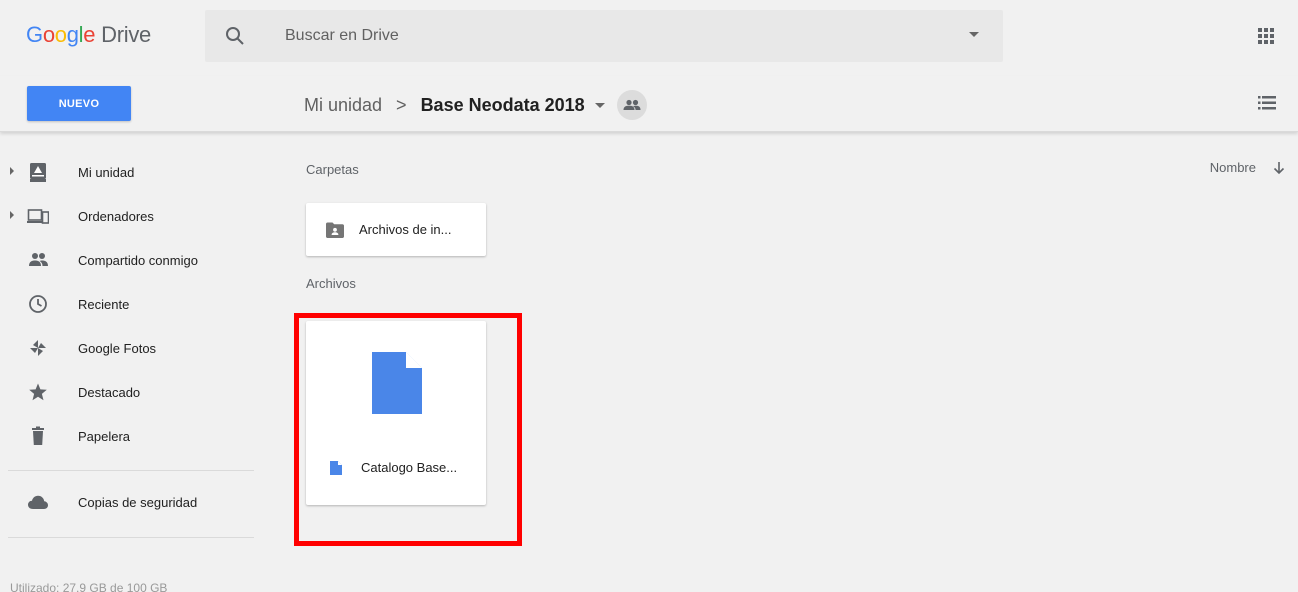 The width and height of the screenshot is (1298, 592). I want to click on new-button: NUEVO, so click(79, 103).